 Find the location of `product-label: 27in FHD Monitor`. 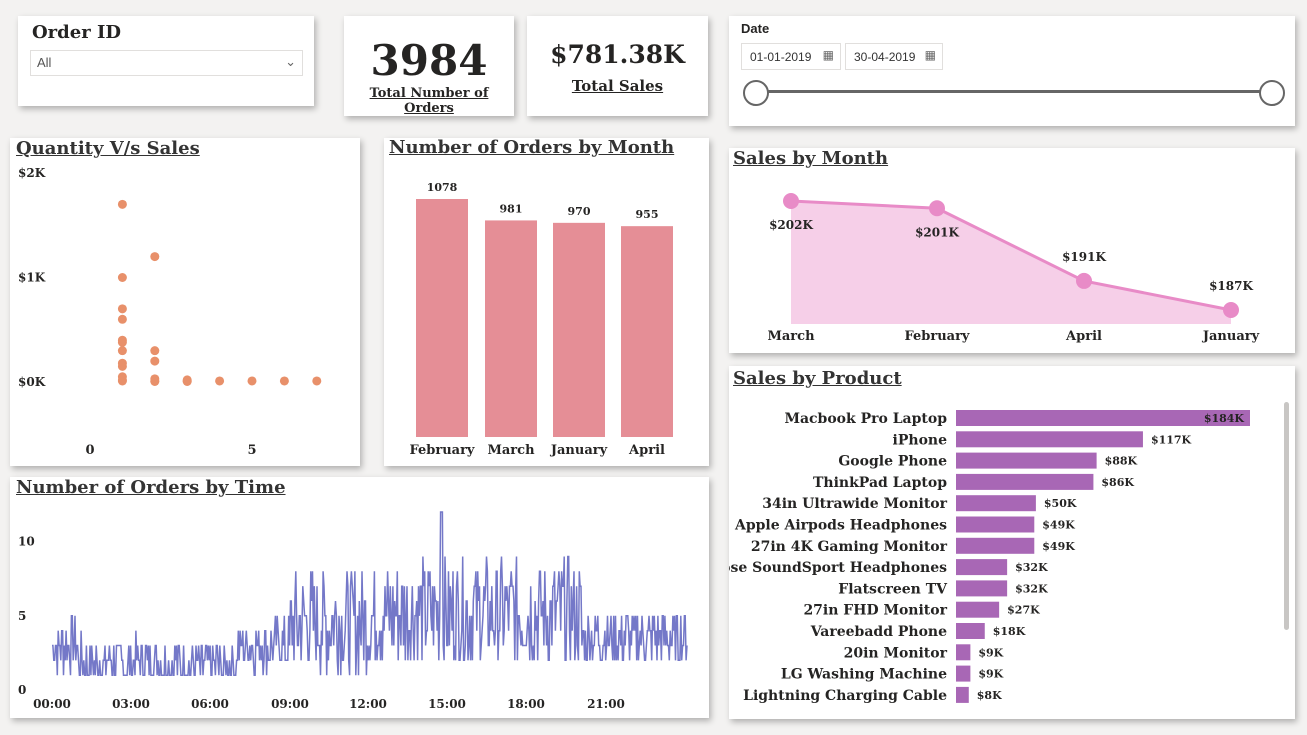

product-label: 27in FHD Monitor is located at coordinates (875, 611).